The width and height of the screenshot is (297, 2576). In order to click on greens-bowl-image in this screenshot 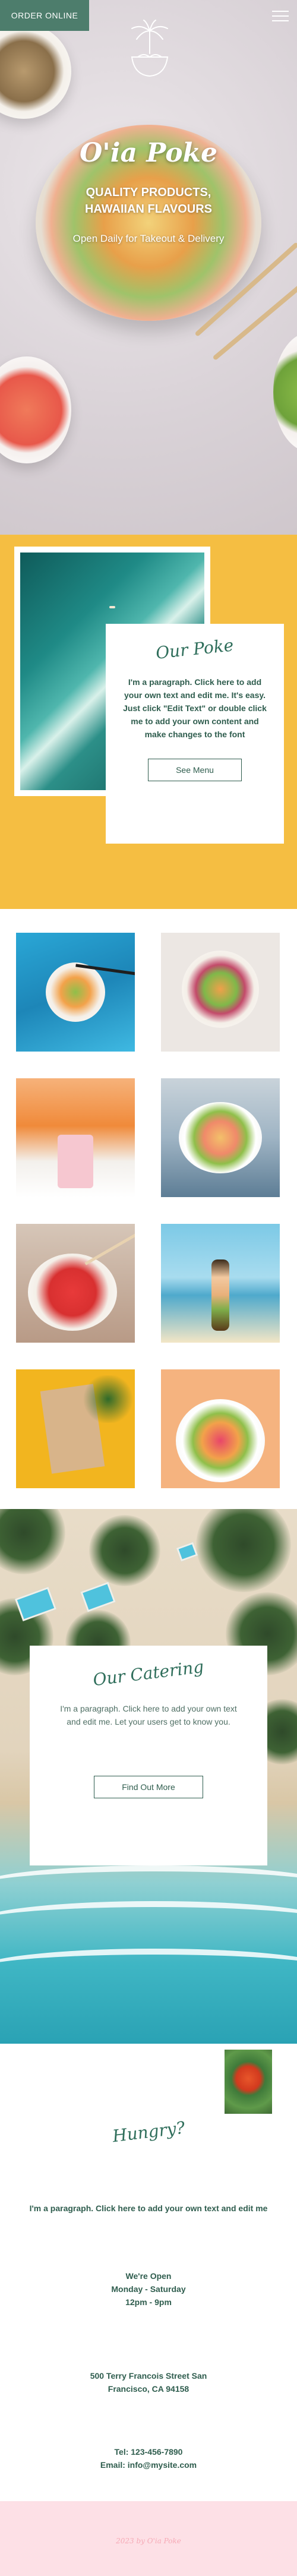, I will do `click(285, 392)`.